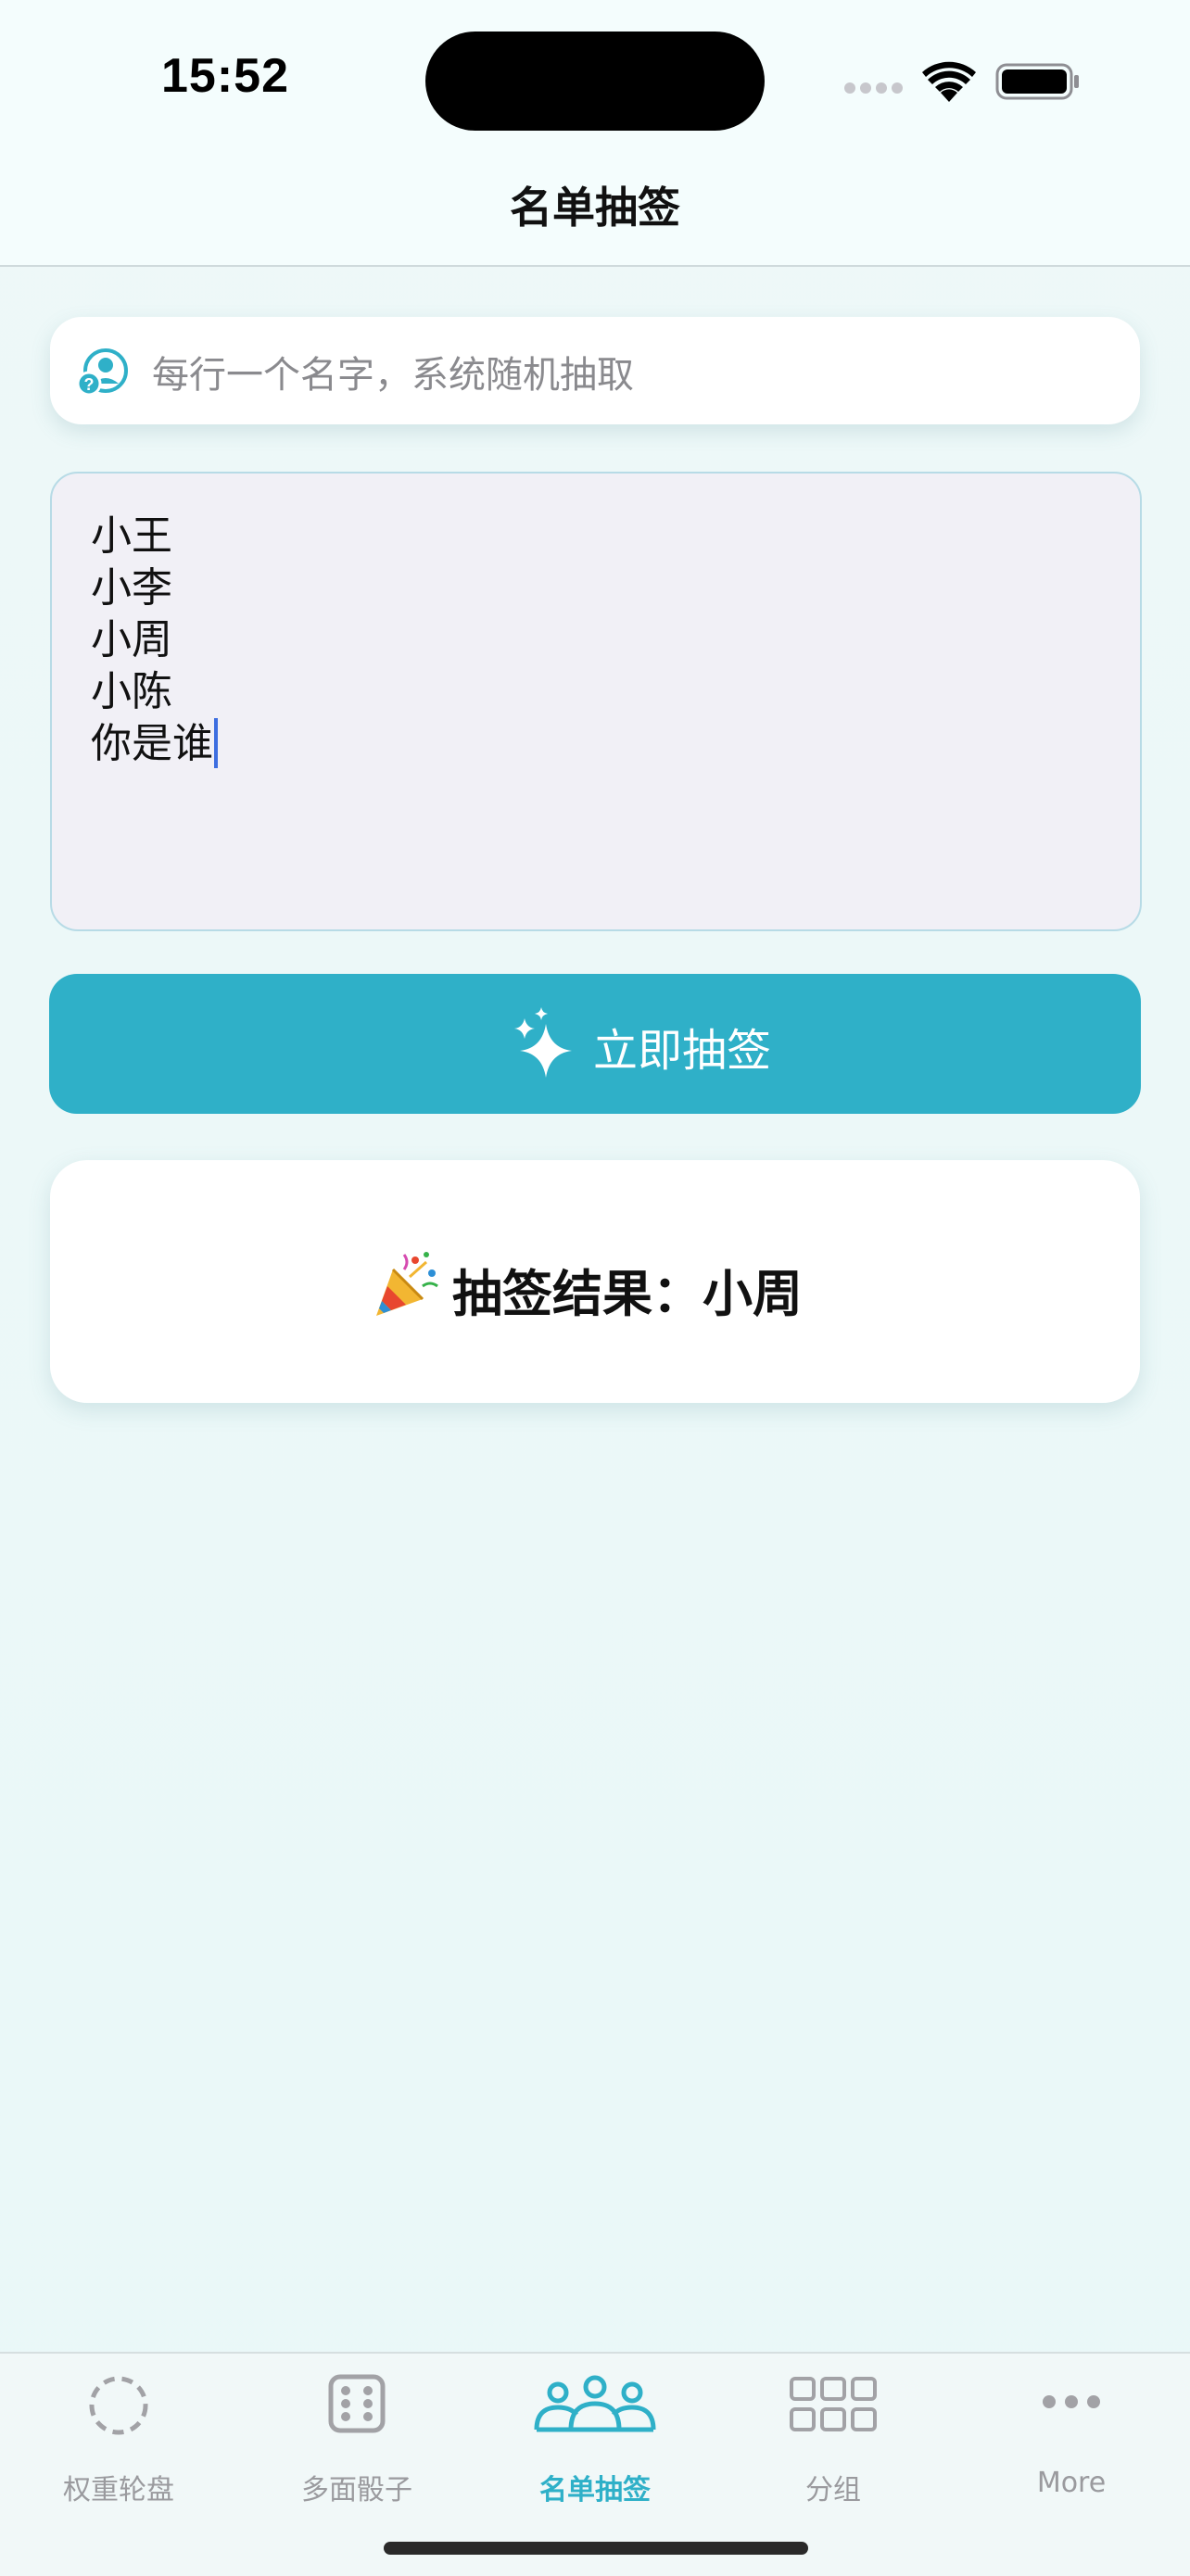  What do you see at coordinates (131, 691) in the screenshot?
I see `name-line: 小陈` at bounding box center [131, 691].